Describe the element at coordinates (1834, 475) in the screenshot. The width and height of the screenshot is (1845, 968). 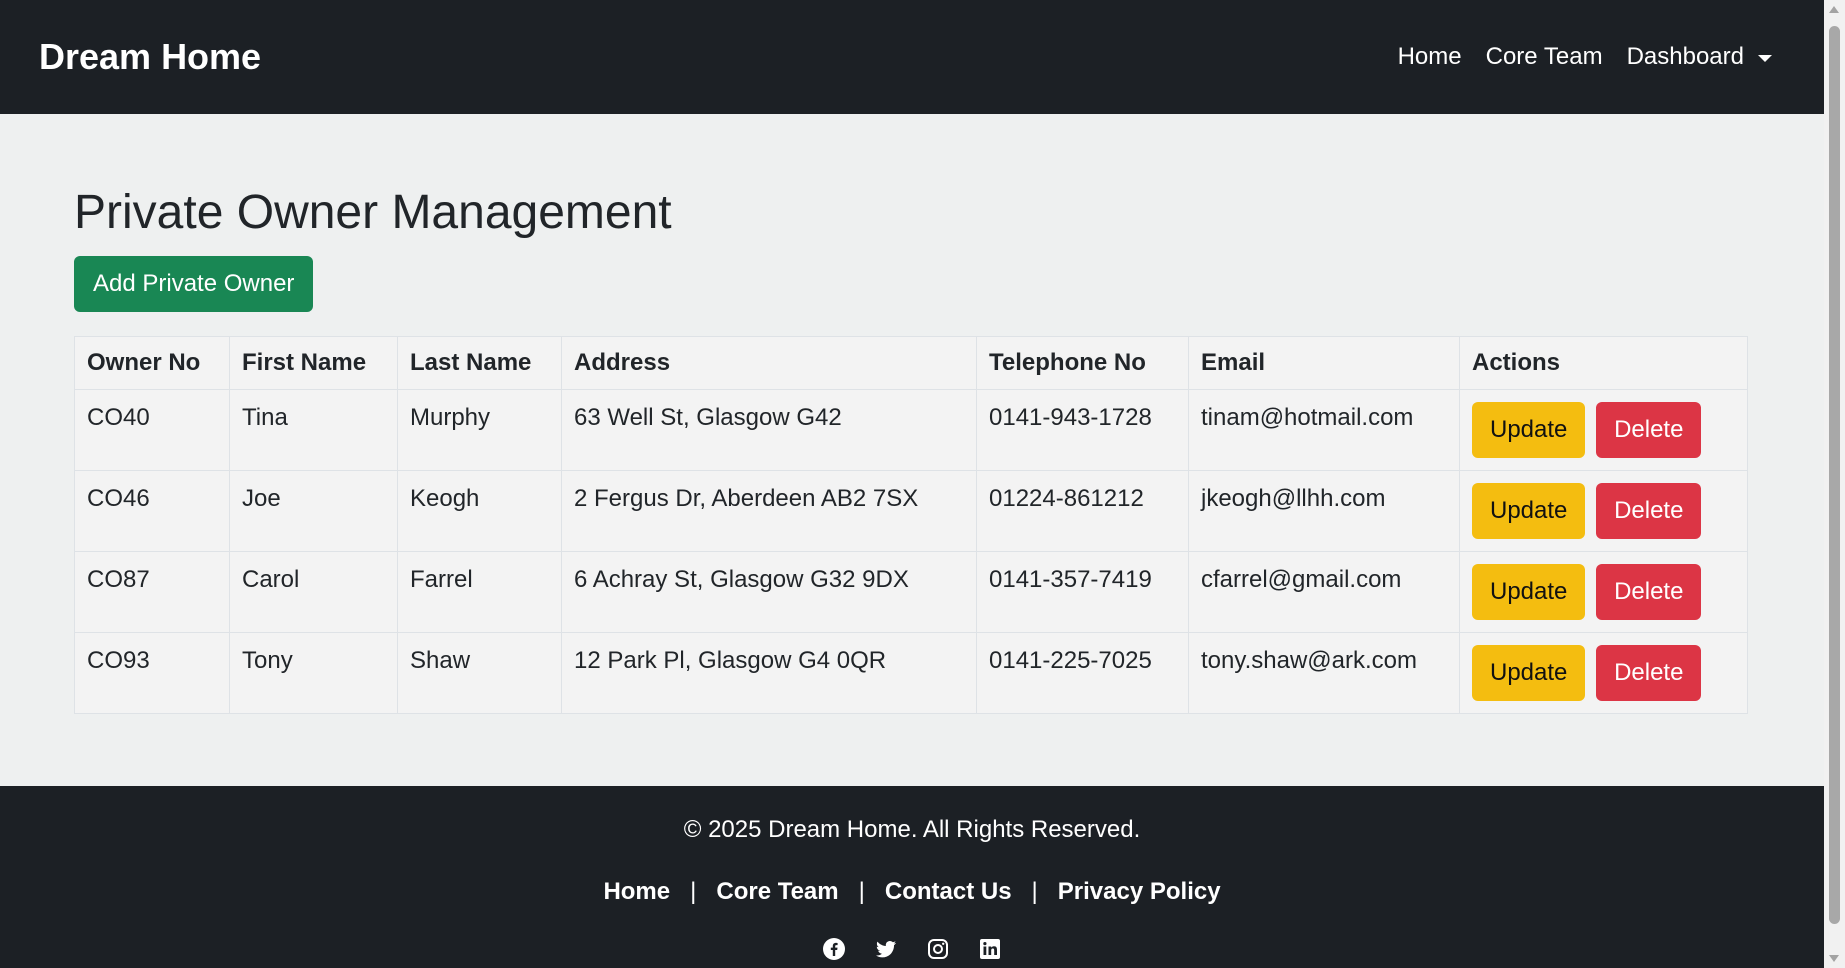
I see `scrollbar-thumb` at that location.